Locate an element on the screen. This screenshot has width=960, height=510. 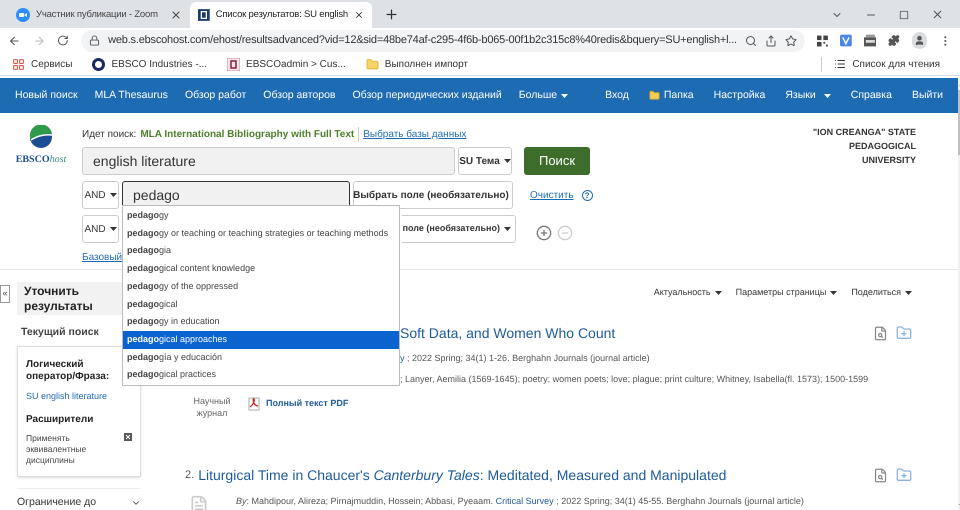
nav-link: Выйти is located at coordinates (928, 96).